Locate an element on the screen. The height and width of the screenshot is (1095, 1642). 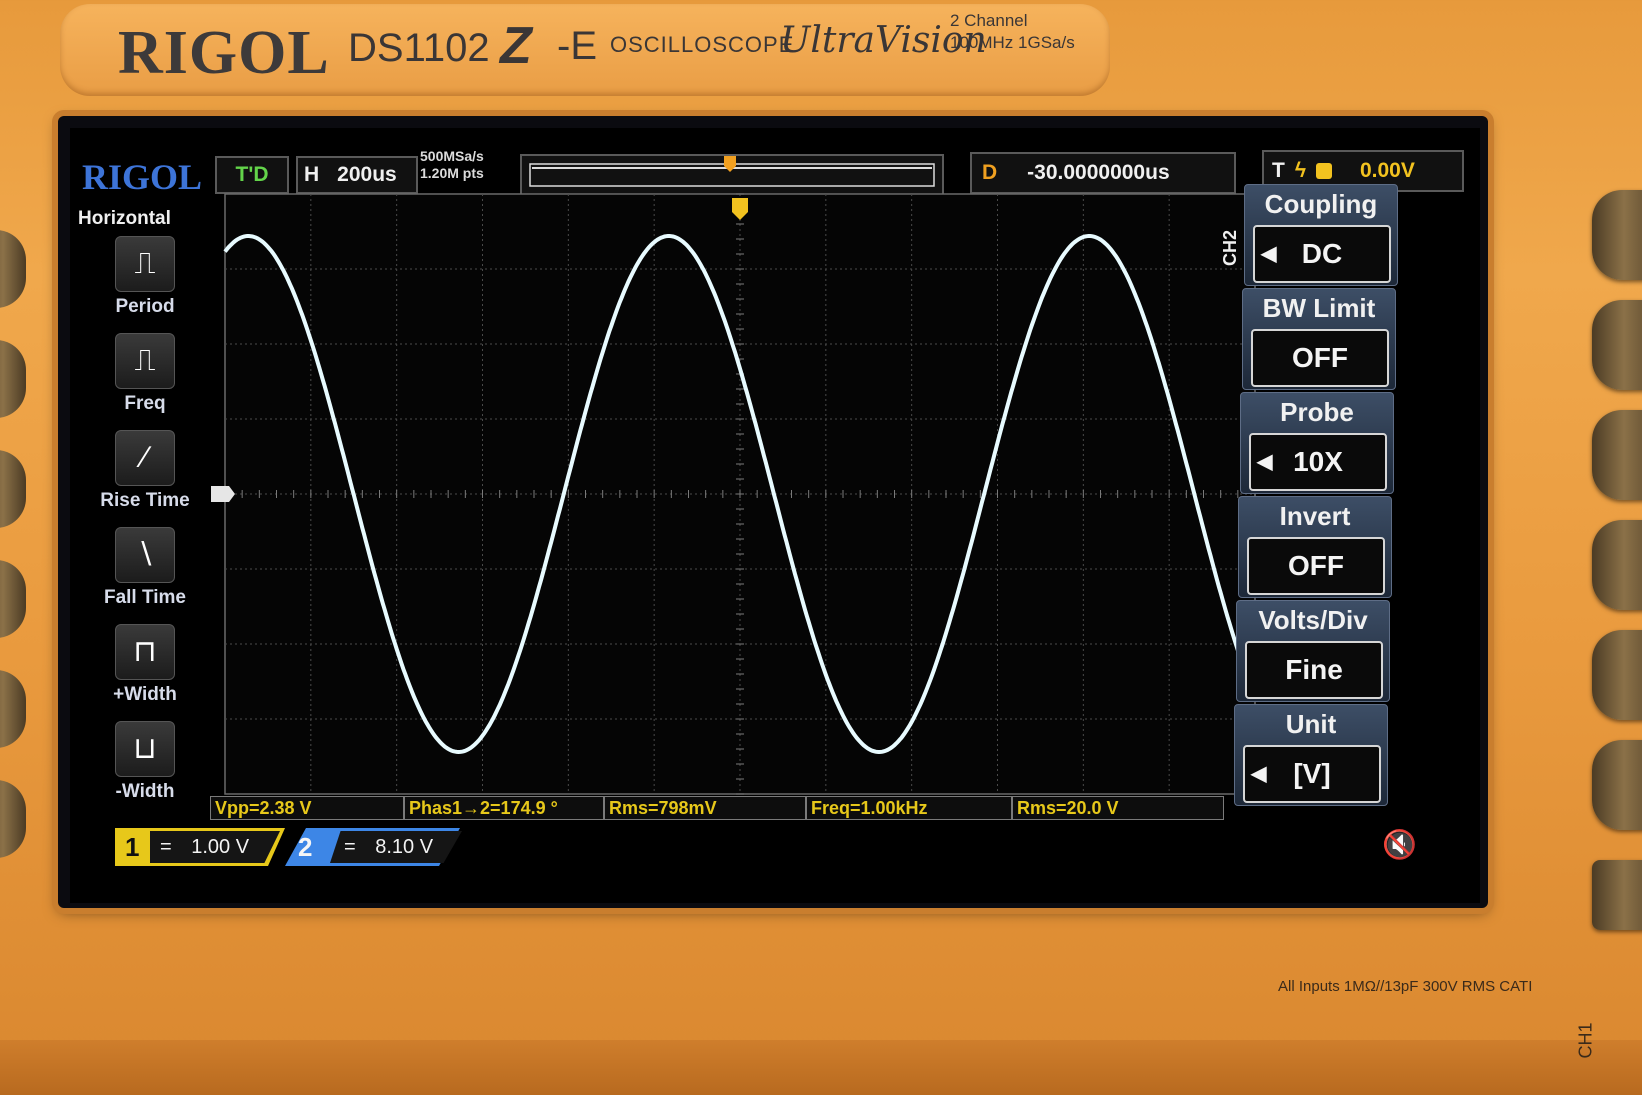
channel-menu-value: Fine is located at coordinates (1314, 670).